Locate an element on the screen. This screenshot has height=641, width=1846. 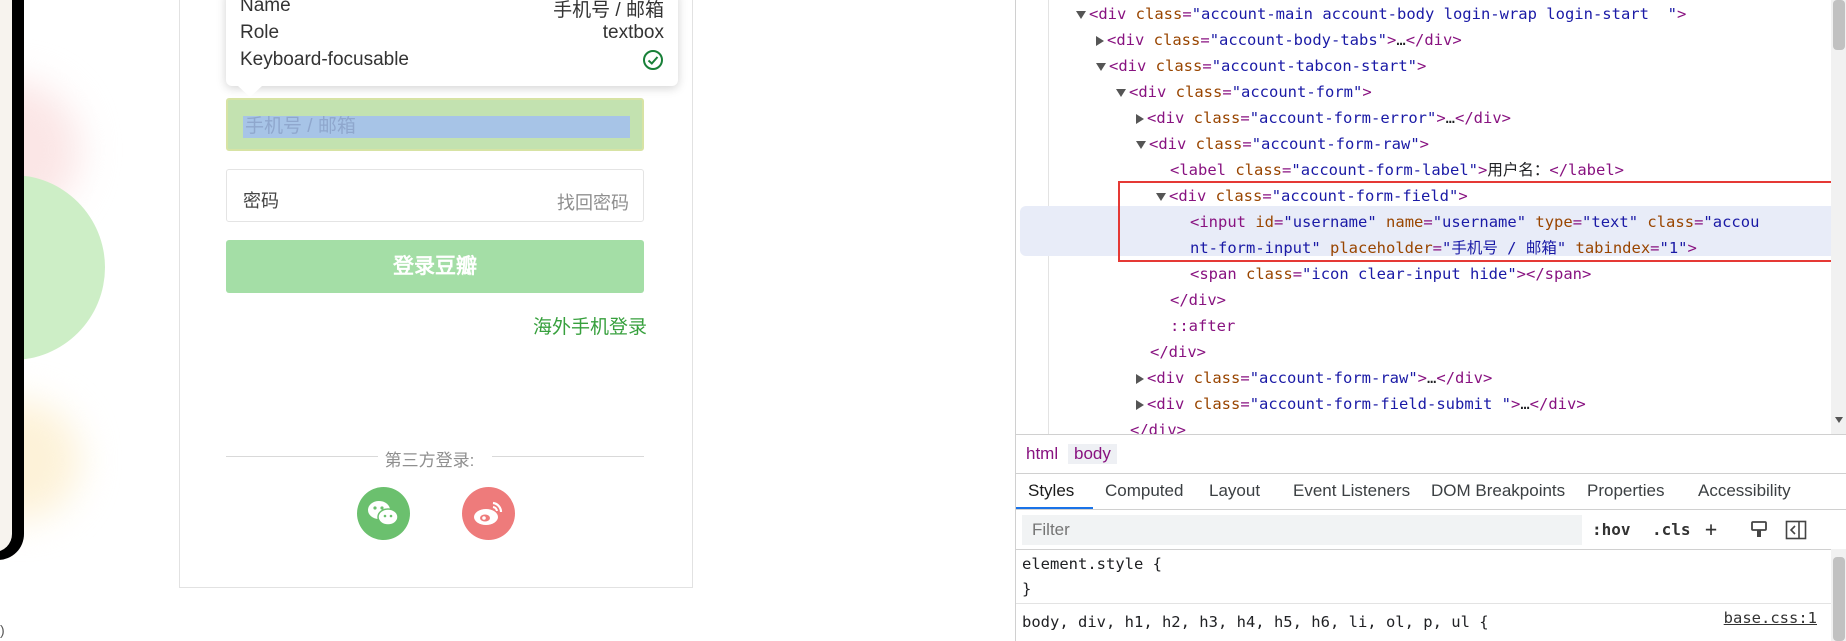
tooltip-row-focusable: Keyboard-focusable is located at coordinates (452, 62).